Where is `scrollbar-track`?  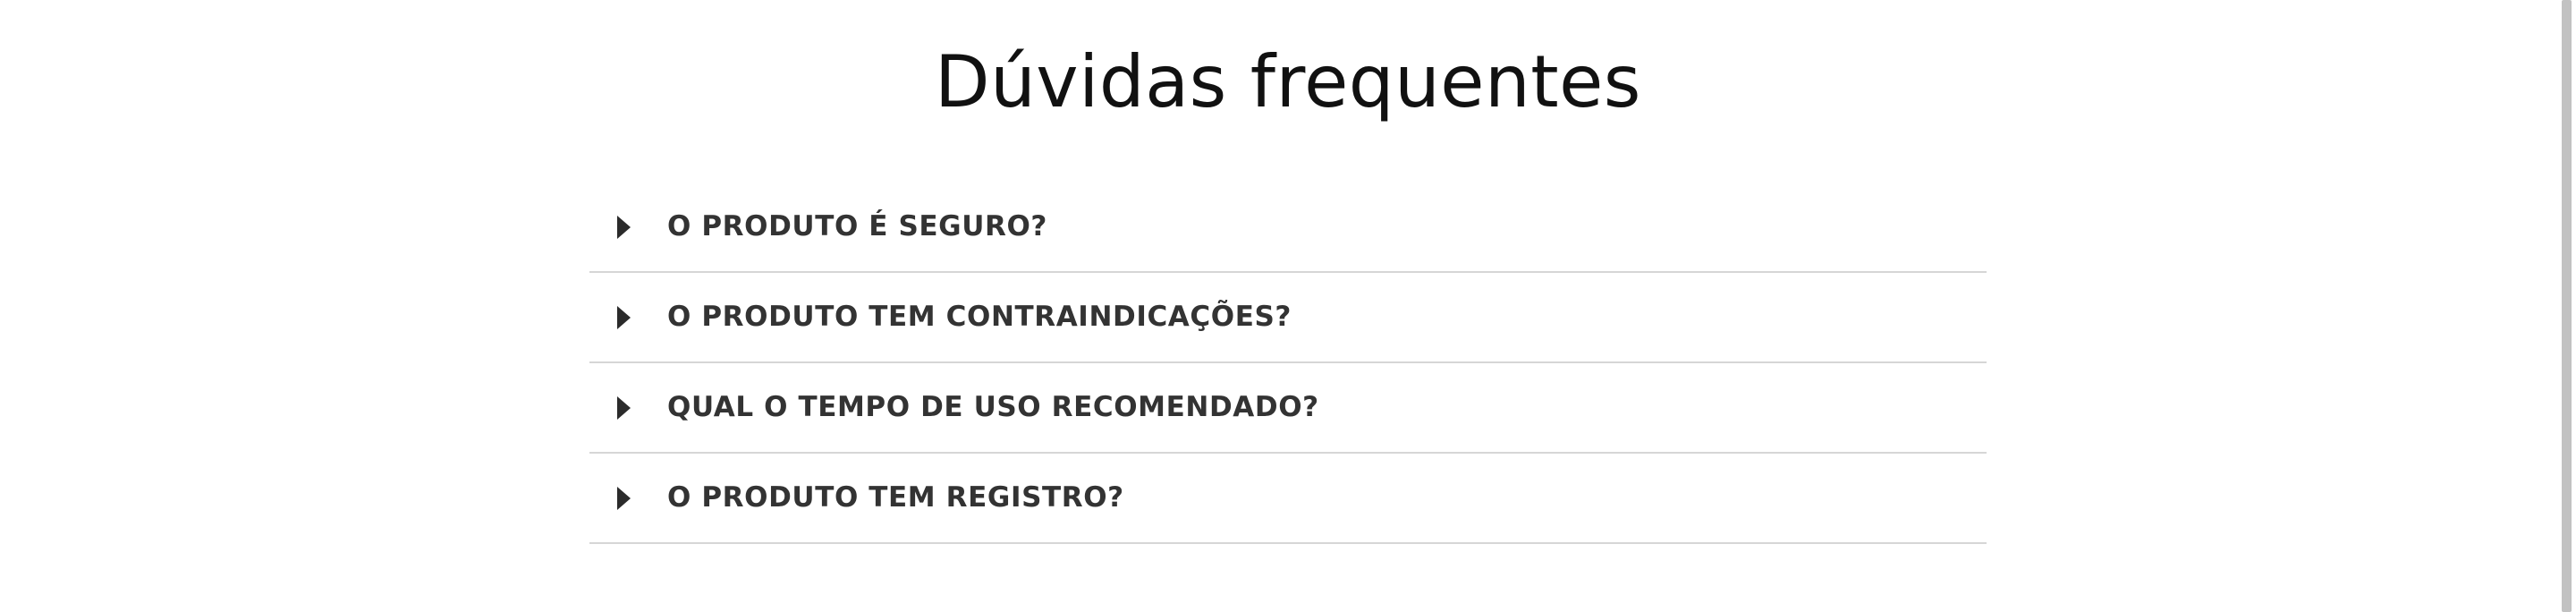 scrollbar-track is located at coordinates (2567, 306).